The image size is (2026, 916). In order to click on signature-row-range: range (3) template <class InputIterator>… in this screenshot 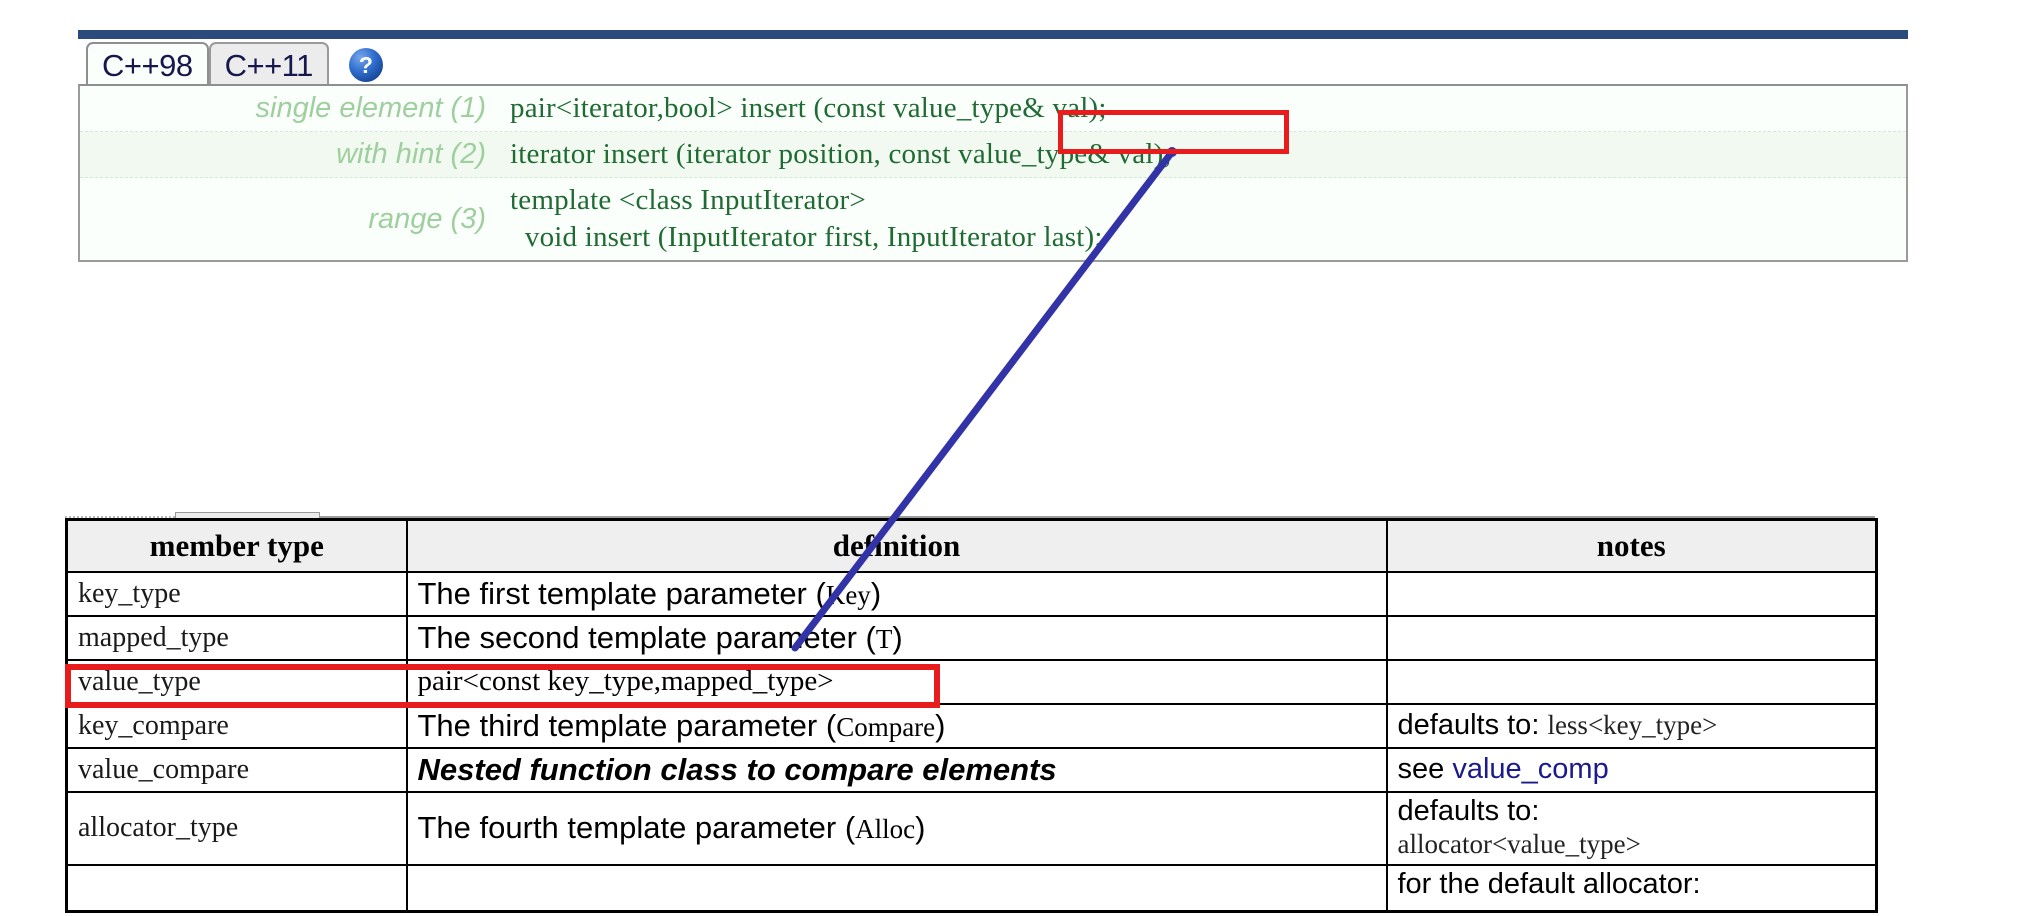, I will do `click(993, 219)`.